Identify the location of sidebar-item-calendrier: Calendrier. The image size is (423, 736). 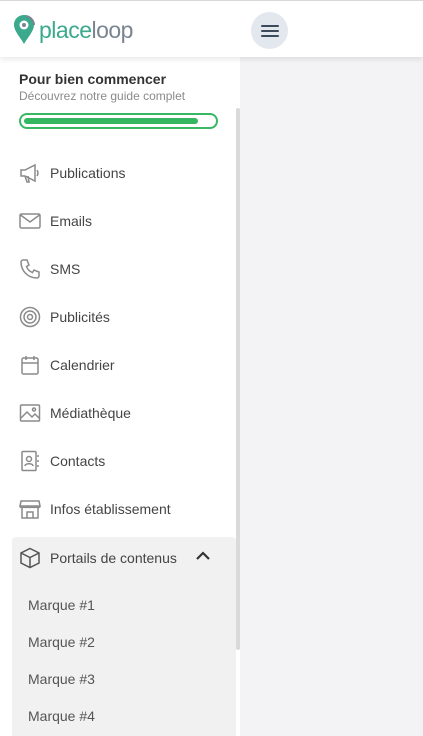
(118, 365).